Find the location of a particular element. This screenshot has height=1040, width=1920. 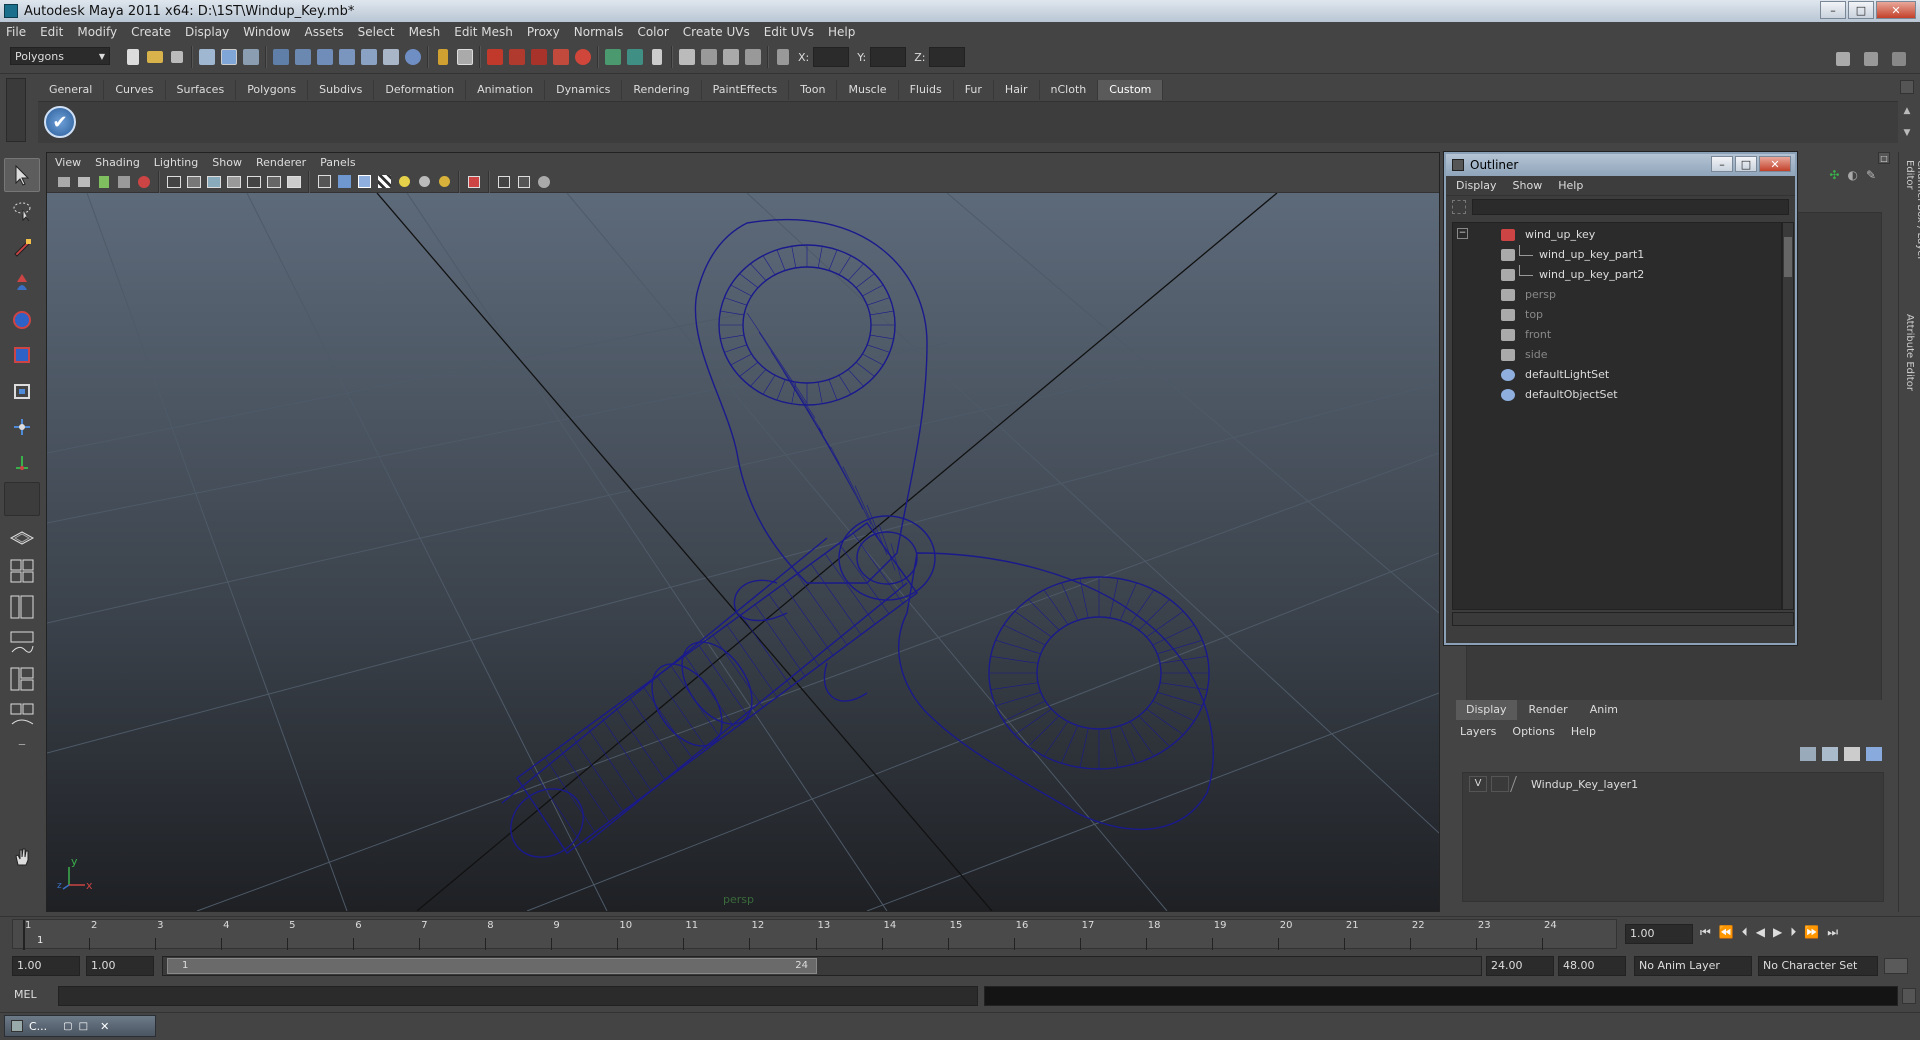

render-icon is located at coordinates (495, 57).